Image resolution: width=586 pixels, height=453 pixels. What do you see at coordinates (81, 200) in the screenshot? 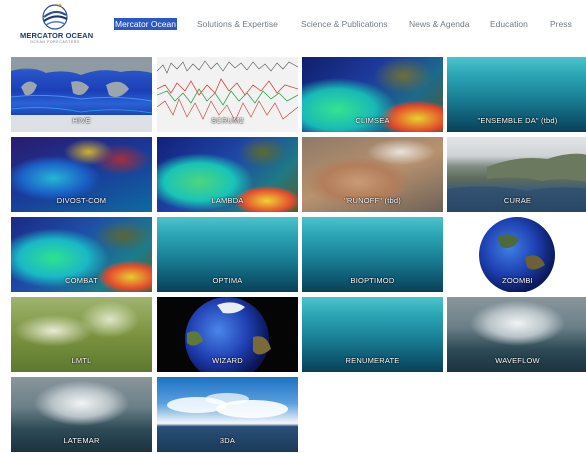
I see `project-label: DIVOST-COM` at bounding box center [81, 200].